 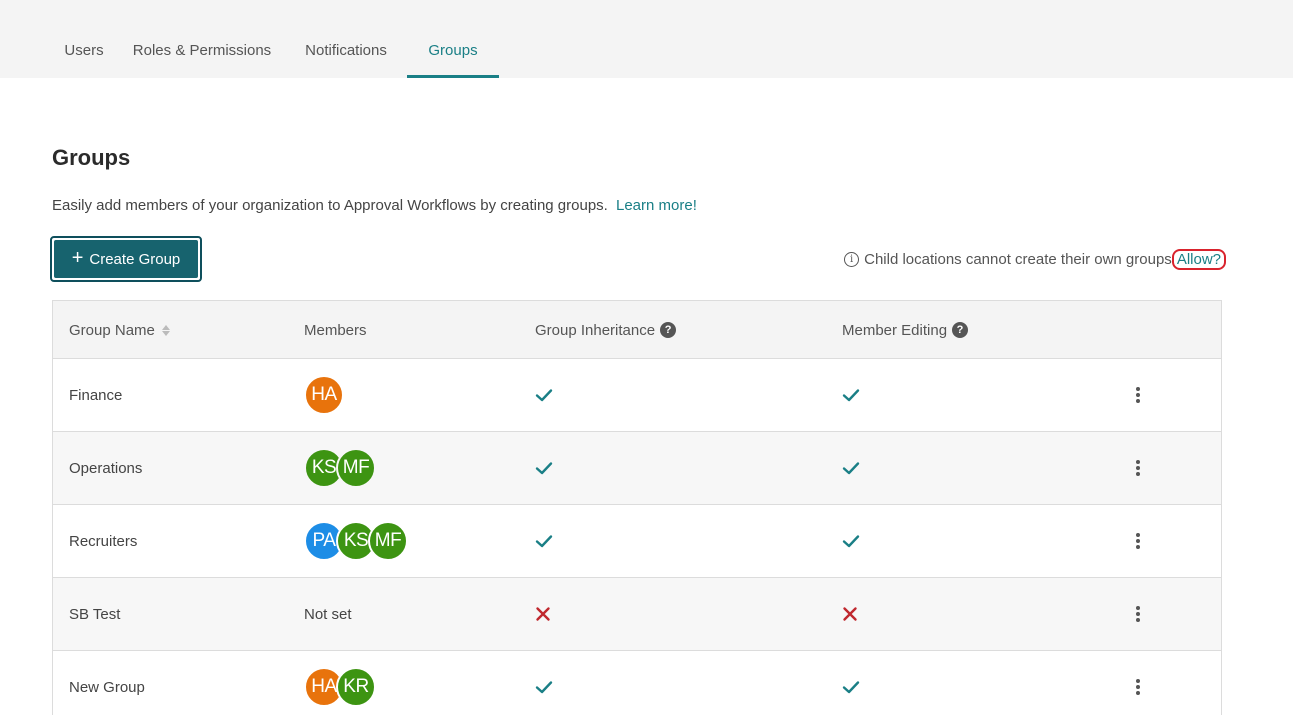 I want to click on tab-label: Notifications, so click(x=346, y=50).